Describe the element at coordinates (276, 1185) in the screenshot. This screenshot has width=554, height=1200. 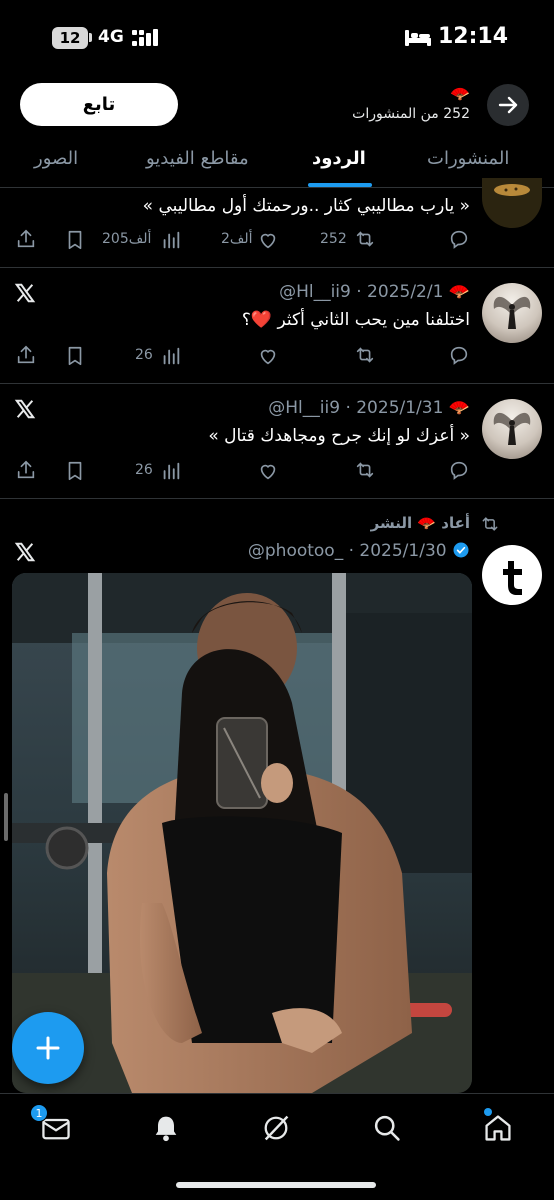
I see `home-indicator` at that location.